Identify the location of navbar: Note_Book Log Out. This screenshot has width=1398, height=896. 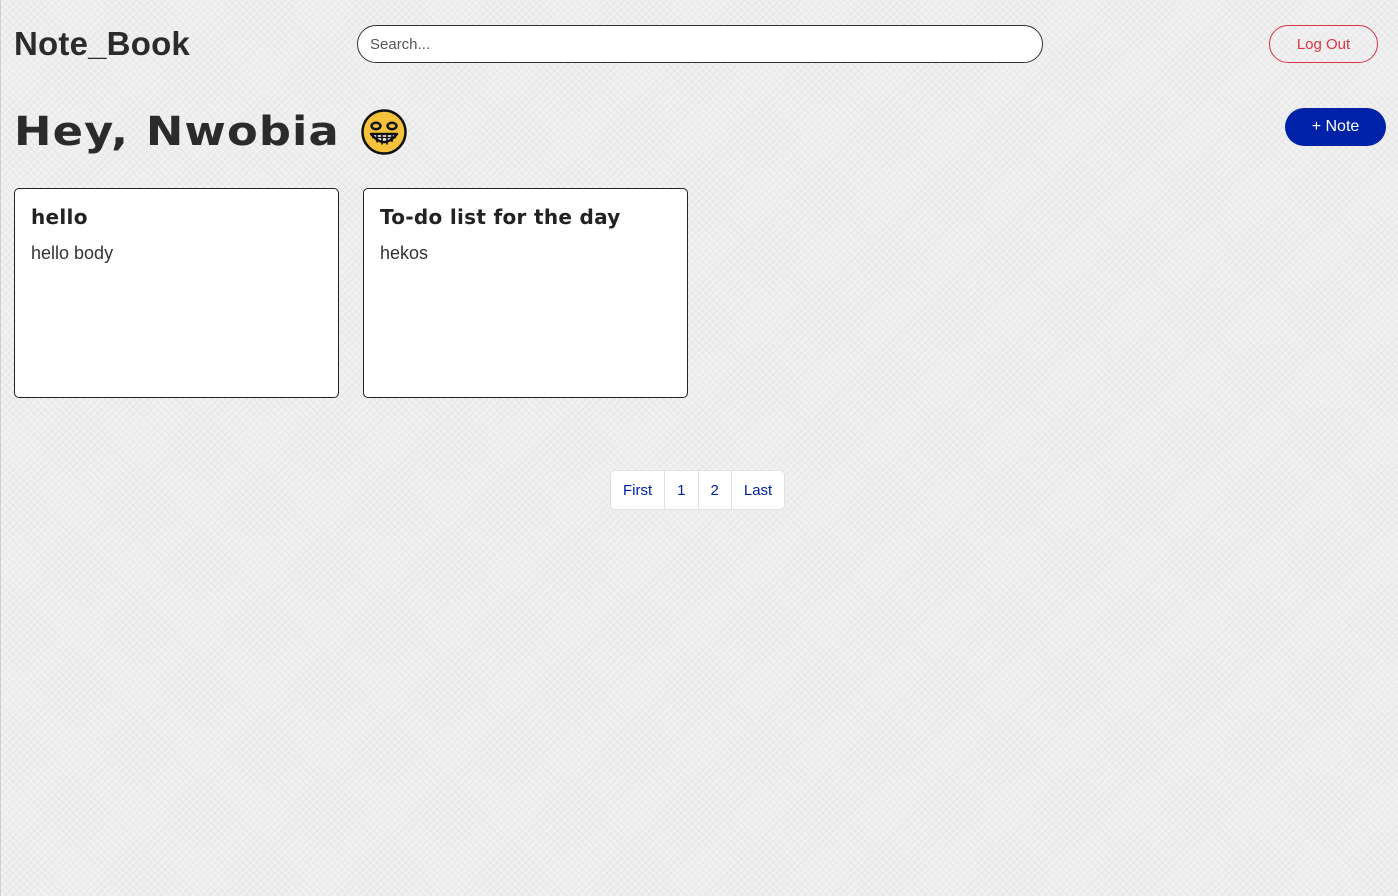
(699, 44).